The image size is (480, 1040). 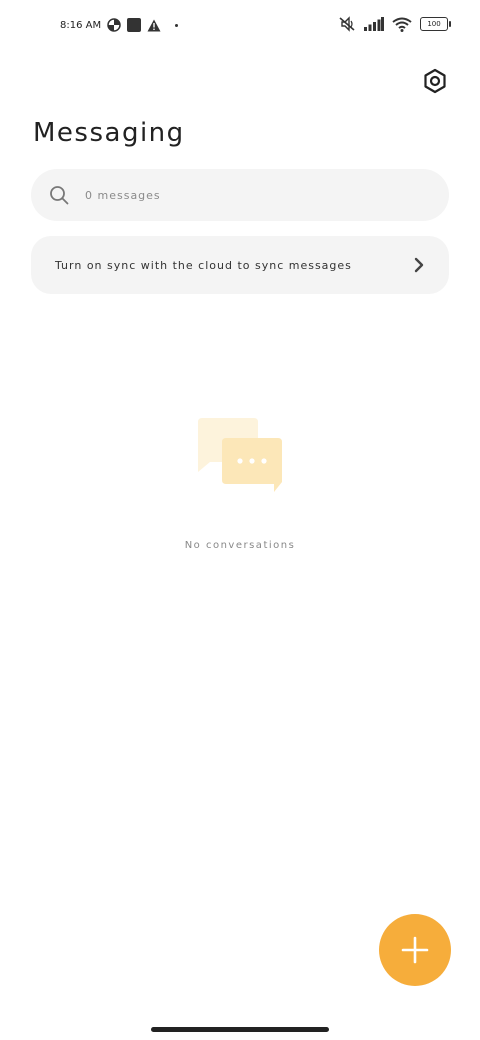 I want to click on status-bar: 8:16 AM 100, so click(x=240, y=28).